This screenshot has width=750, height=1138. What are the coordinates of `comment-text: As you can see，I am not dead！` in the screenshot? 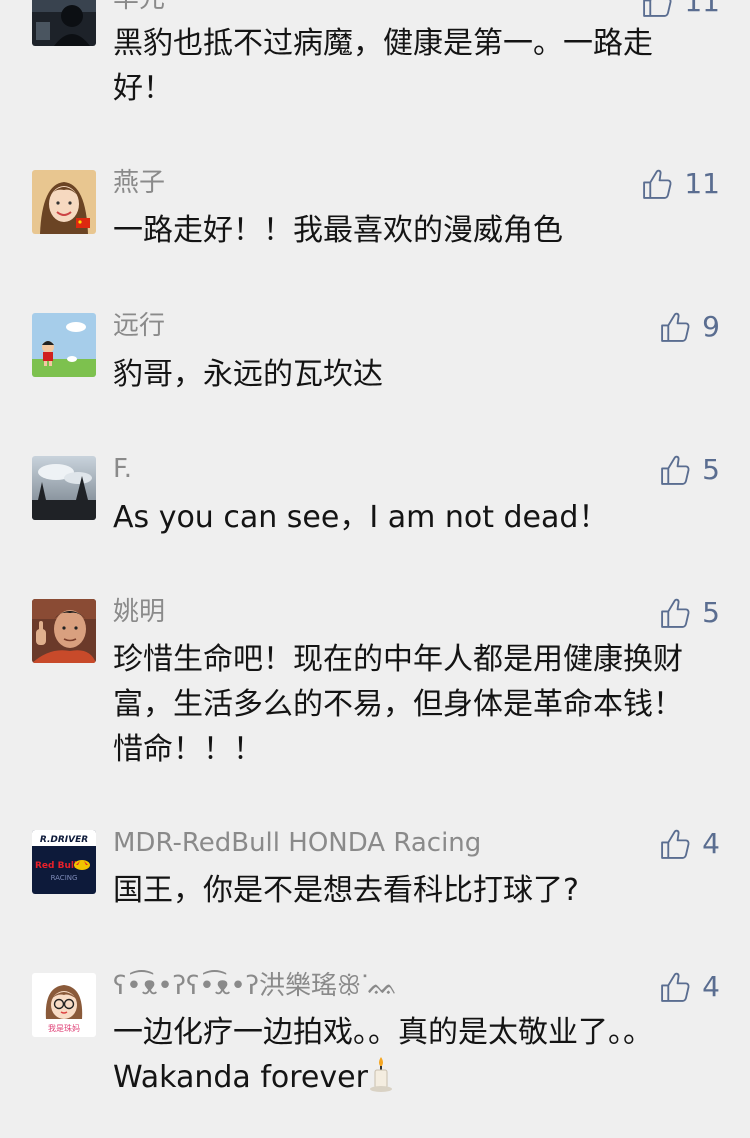 It's located at (361, 517).